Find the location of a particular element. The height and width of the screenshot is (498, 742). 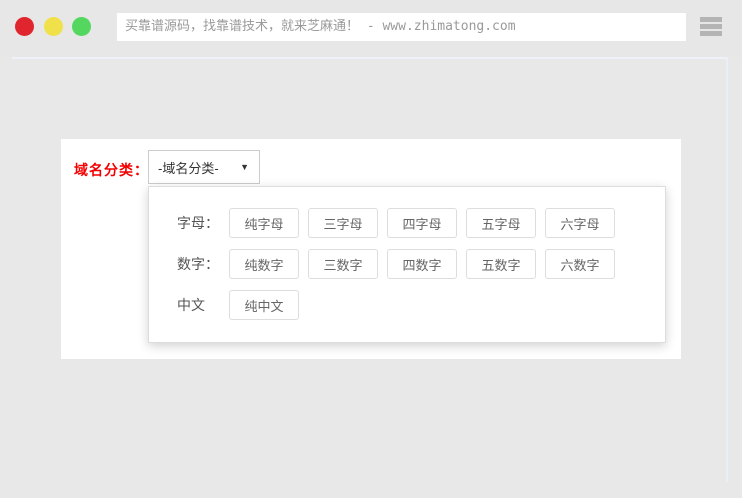

minimize-window-icon is located at coordinates (53, 26).